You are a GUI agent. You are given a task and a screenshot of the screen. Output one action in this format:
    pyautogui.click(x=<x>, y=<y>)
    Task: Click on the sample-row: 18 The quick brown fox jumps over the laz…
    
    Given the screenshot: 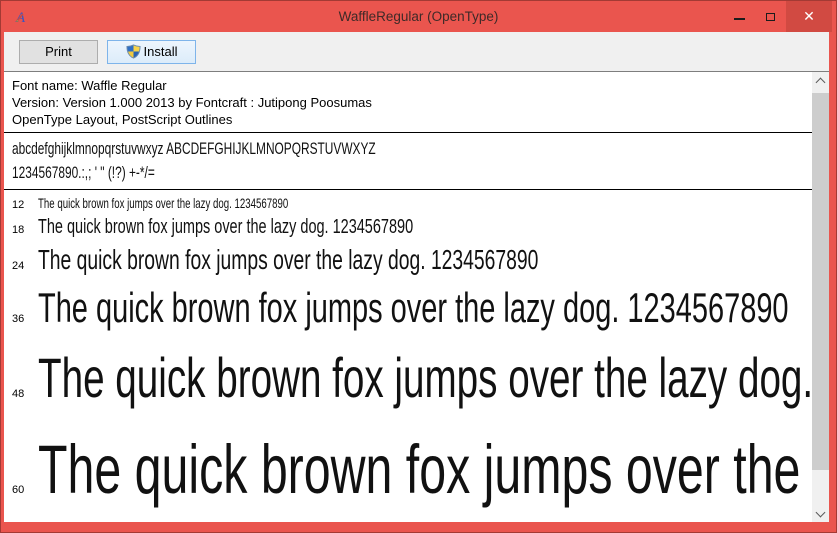 What is the action you would take?
    pyautogui.click(x=408, y=228)
    